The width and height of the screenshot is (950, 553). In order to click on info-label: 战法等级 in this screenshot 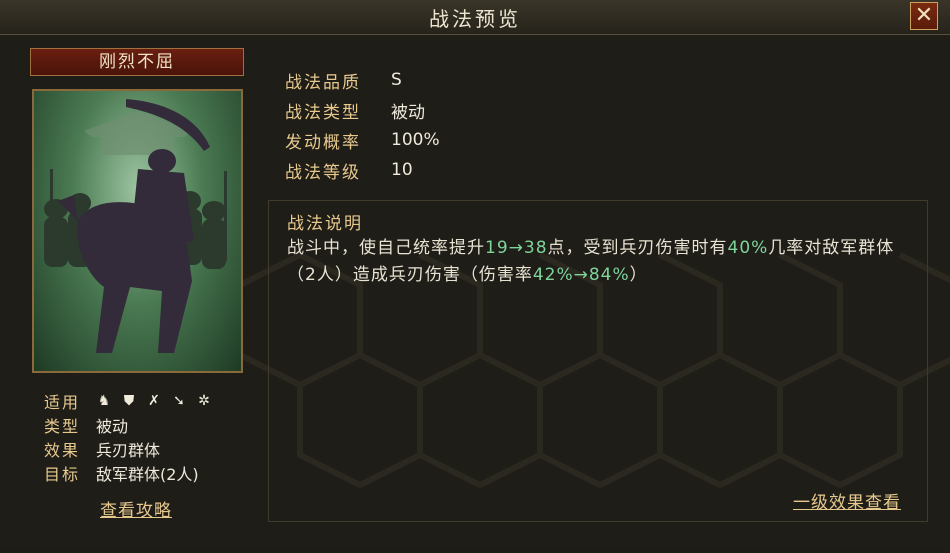, I will do `click(323, 172)`.